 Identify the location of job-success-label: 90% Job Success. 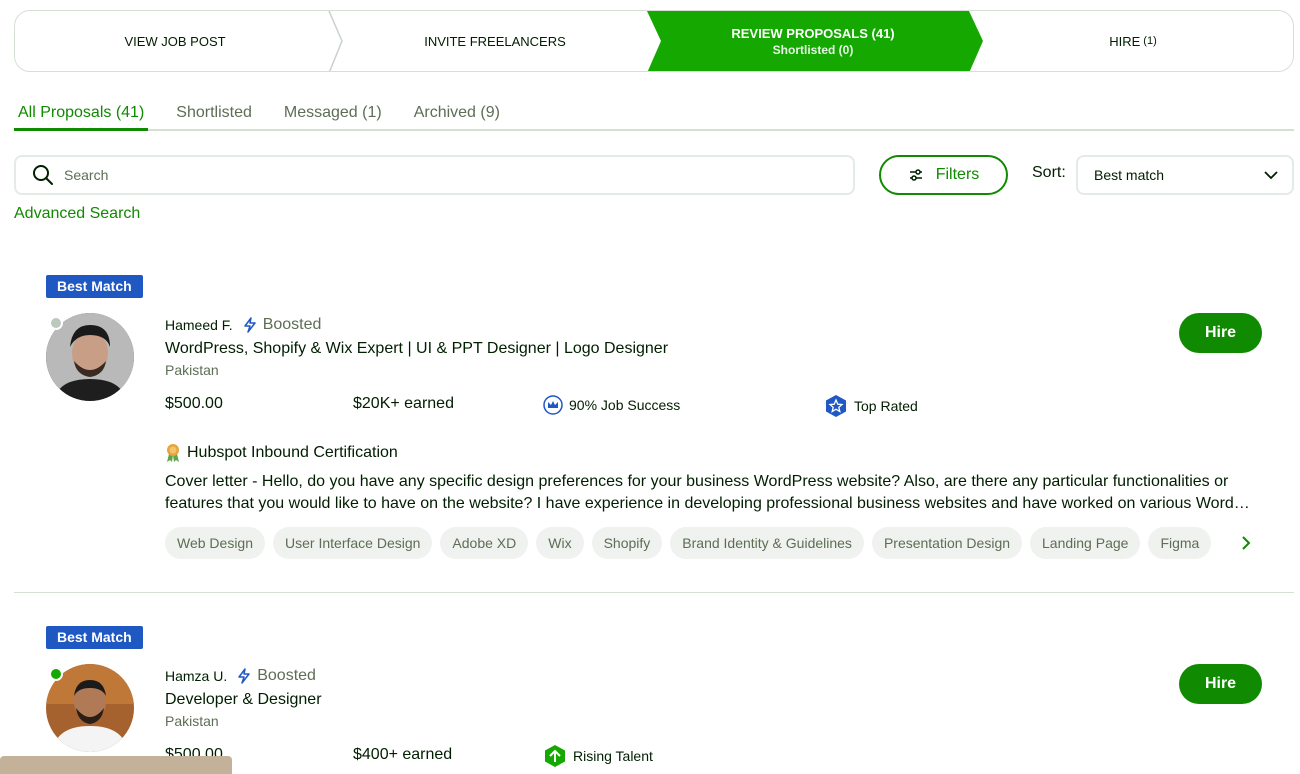
(625, 405).